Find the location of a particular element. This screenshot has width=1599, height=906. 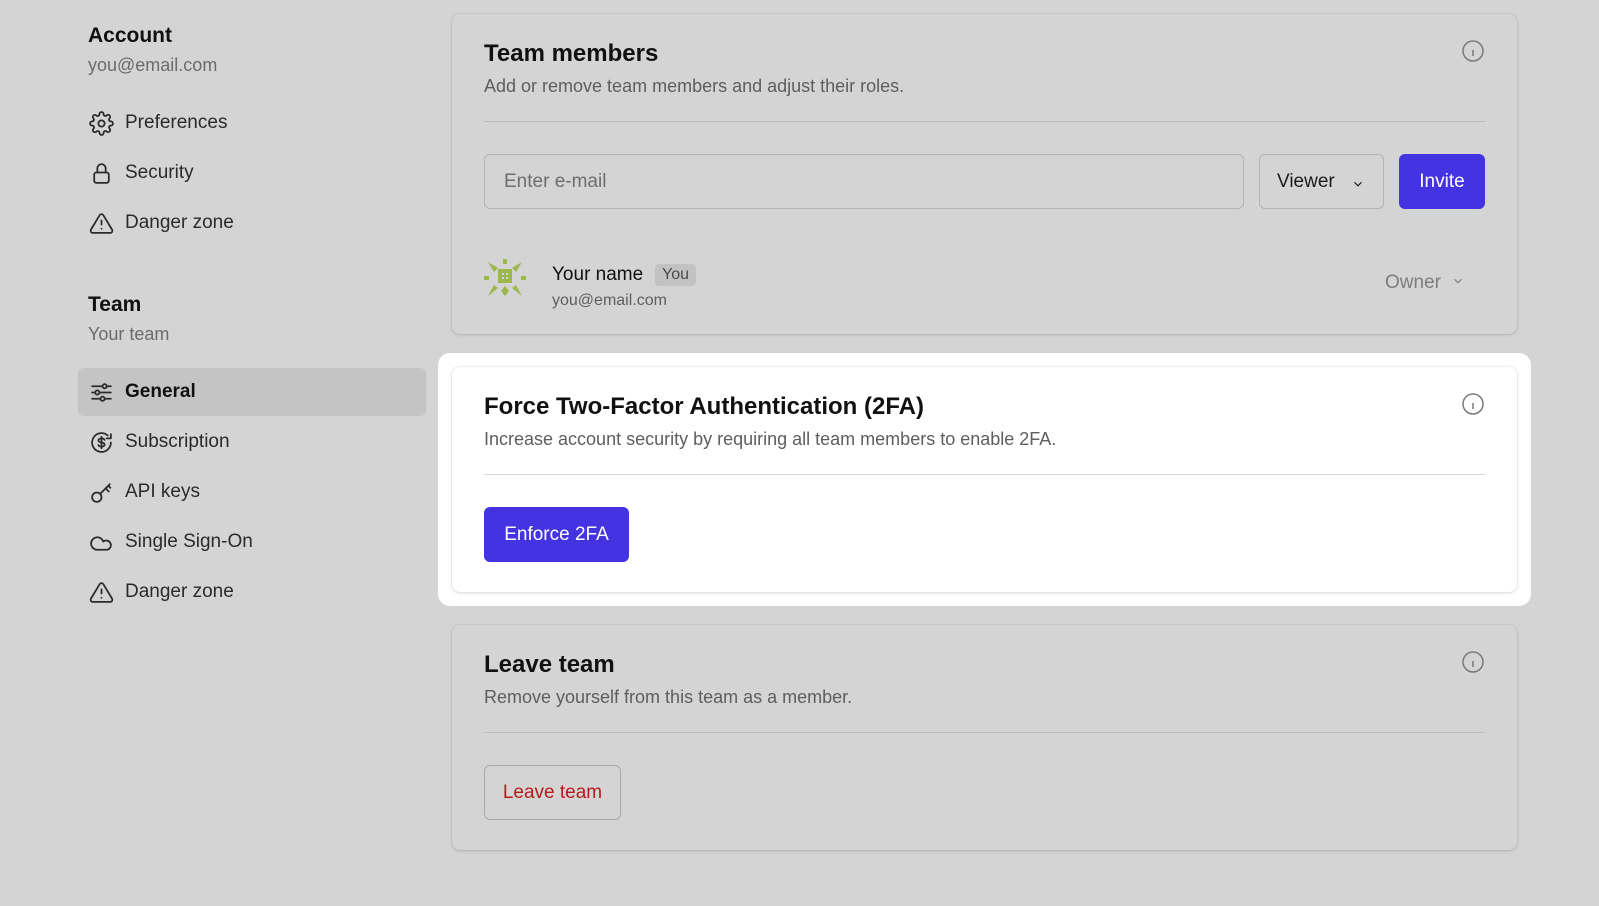

sidebar-item-preferences: Preferences is located at coordinates (252, 123).